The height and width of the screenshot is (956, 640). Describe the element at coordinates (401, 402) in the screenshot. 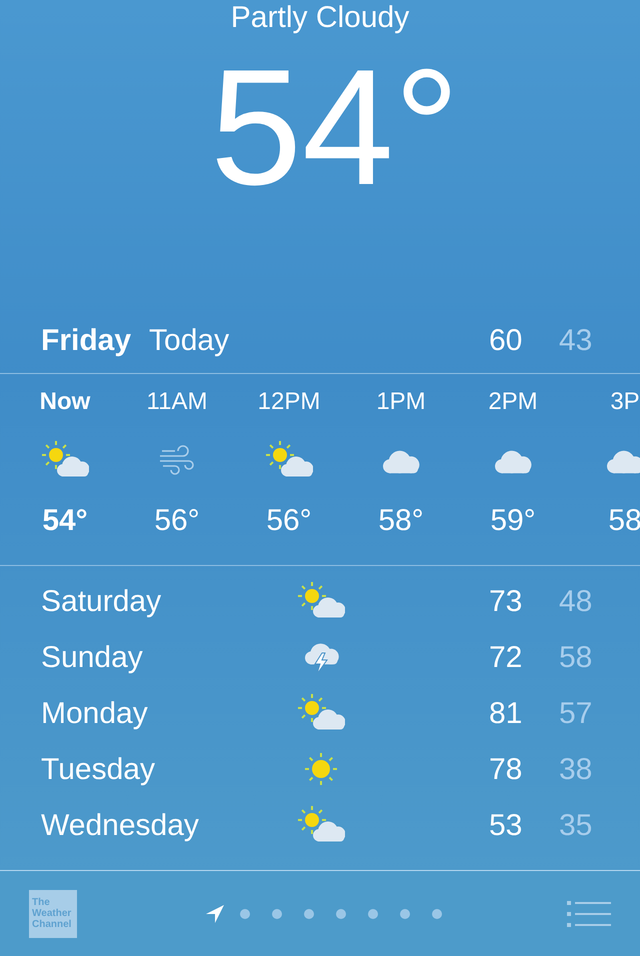

I see `hour-label: 1PM` at that location.